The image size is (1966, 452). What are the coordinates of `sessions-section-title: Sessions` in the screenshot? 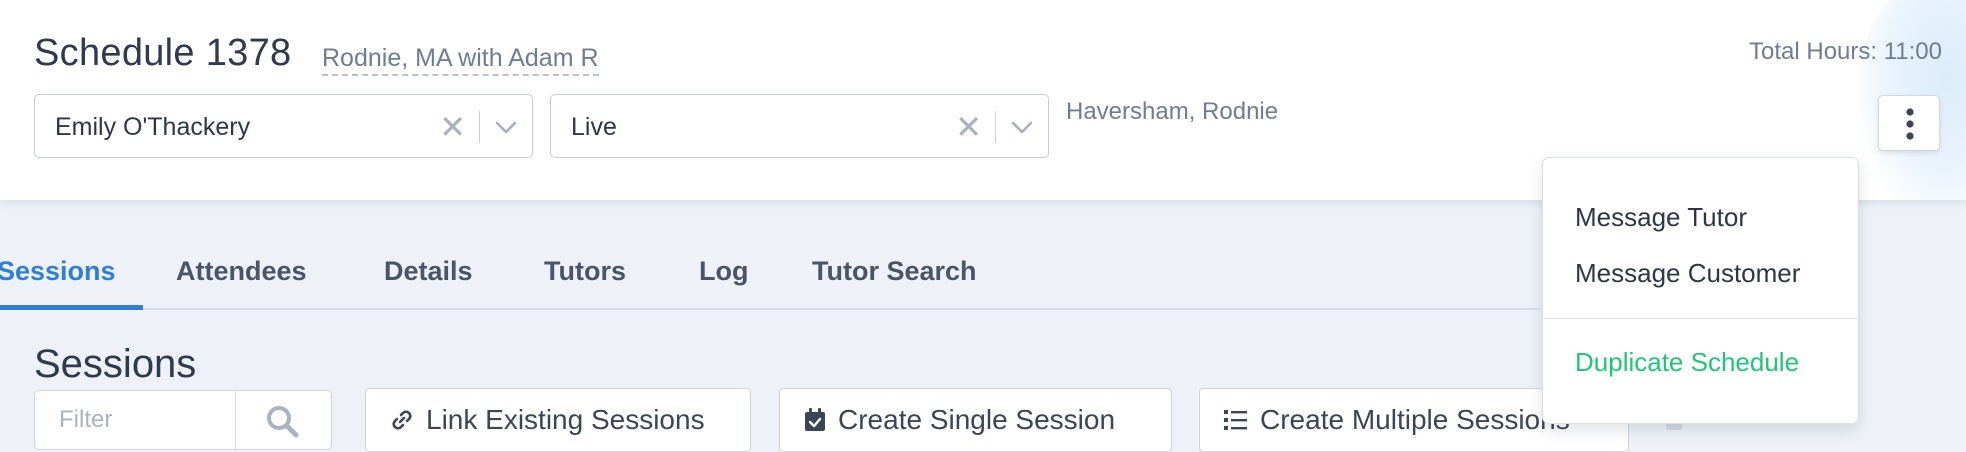 It's located at (115, 364).